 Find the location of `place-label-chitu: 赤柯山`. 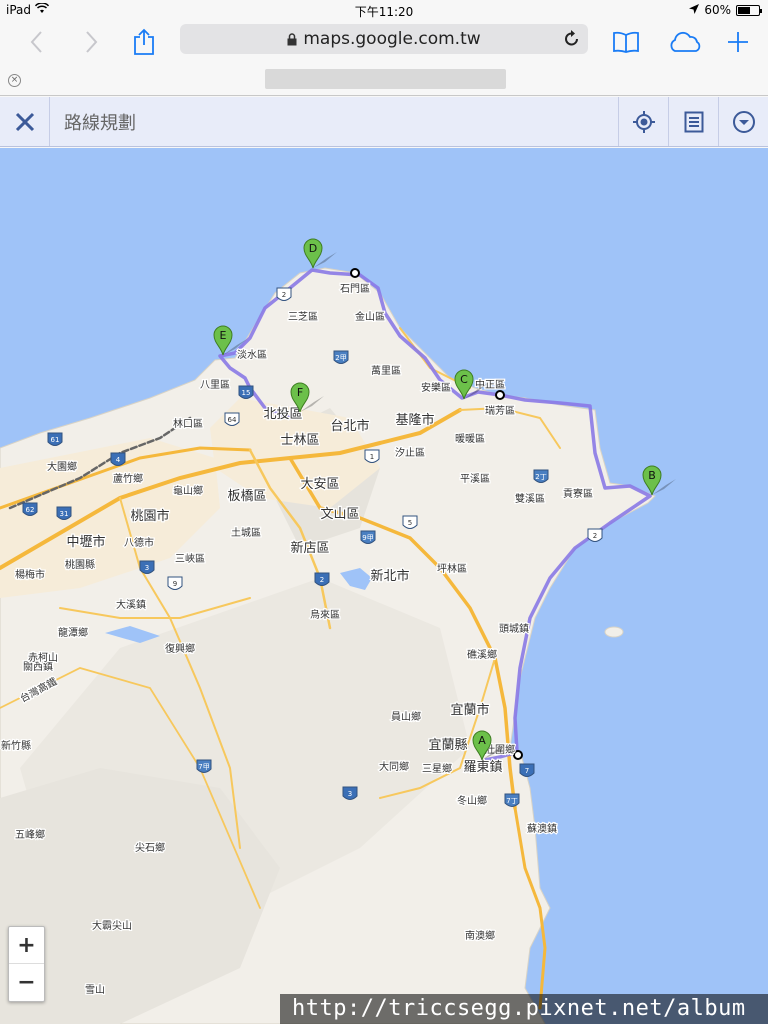

place-label-chitu: 赤柯山 is located at coordinates (43, 657).